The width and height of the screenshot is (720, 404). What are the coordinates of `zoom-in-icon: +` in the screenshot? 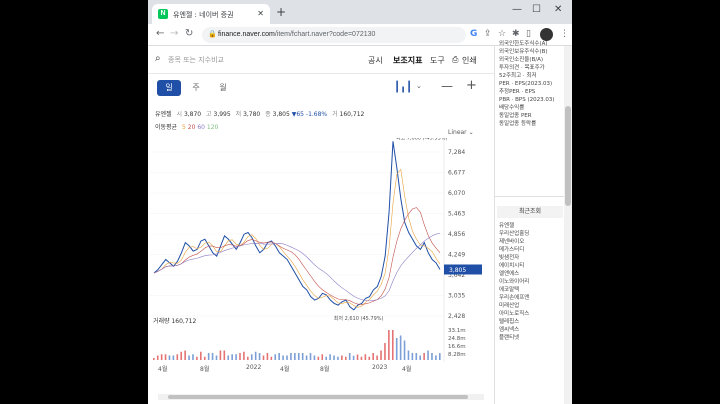 It's located at (471, 85).